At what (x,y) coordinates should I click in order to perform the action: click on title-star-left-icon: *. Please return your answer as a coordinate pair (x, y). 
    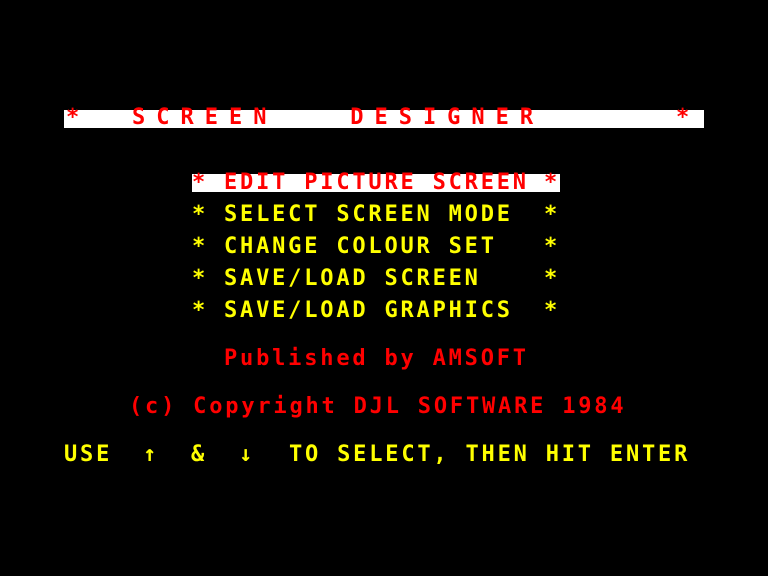
    Looking at the image, I should click on (74, 117).